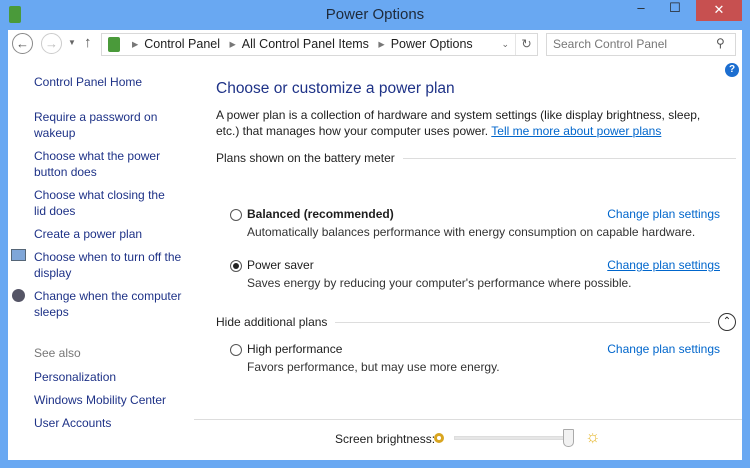  I want to click on close-button: ✕, so click(719, 10).